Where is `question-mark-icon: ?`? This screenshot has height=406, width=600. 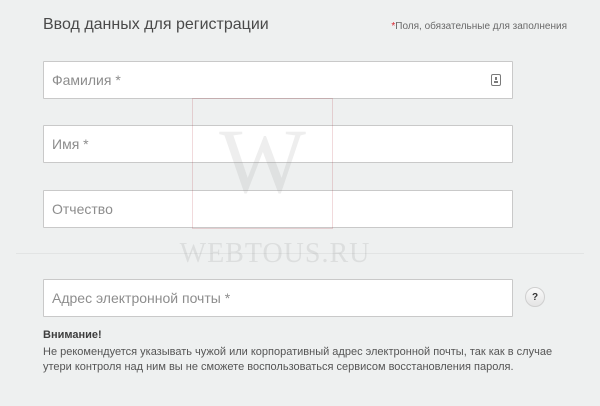 question-mark-icon: ? is located at coordinates (535, 297).